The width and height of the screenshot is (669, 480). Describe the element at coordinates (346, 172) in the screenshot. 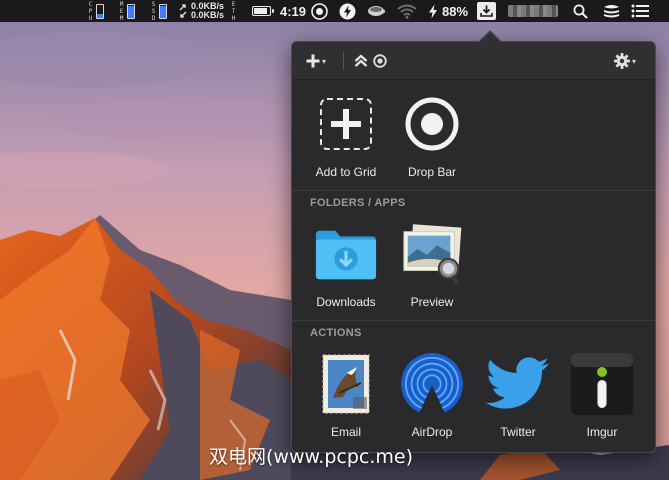

I see `add-to-grid-label: Add to Grid` at that location.